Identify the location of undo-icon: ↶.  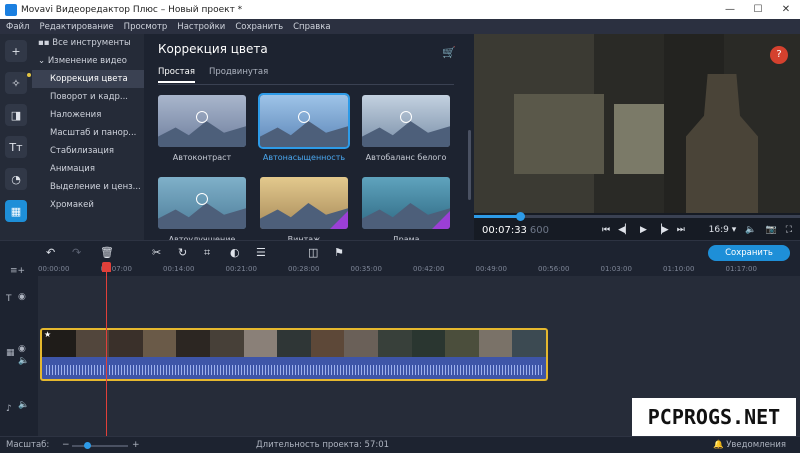
(50, 252).